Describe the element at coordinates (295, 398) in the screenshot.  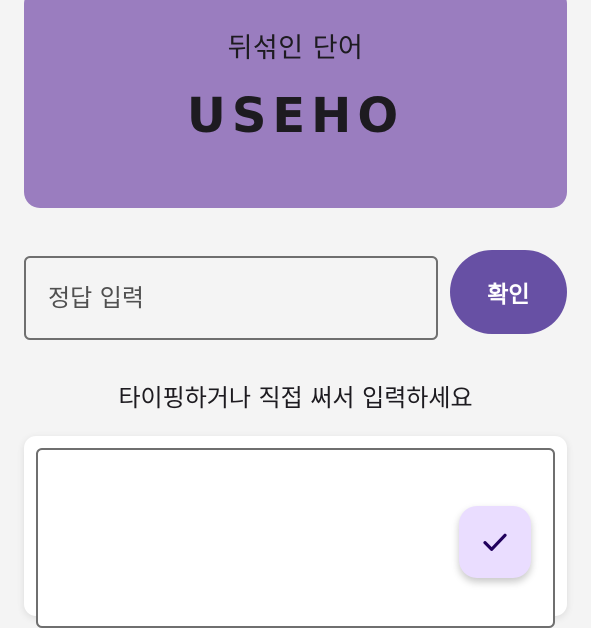
I see `input-instruction: 타이핑하거나 직접 써서 입력하세요` at that location.